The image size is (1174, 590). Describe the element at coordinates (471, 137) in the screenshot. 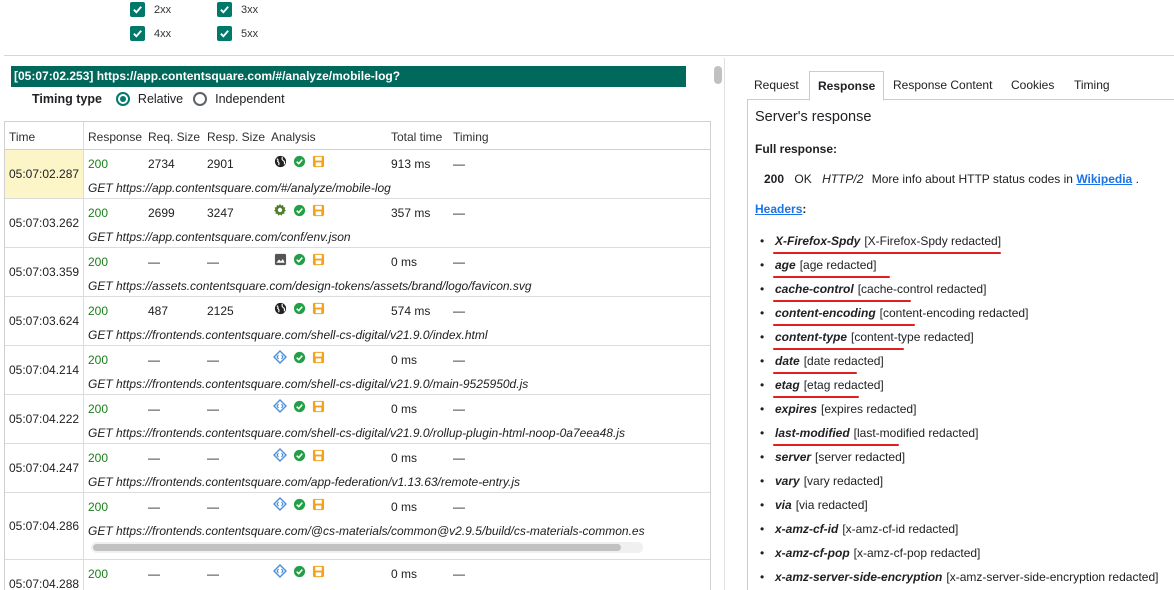

I see `column-header-timing: Timing` at that location.